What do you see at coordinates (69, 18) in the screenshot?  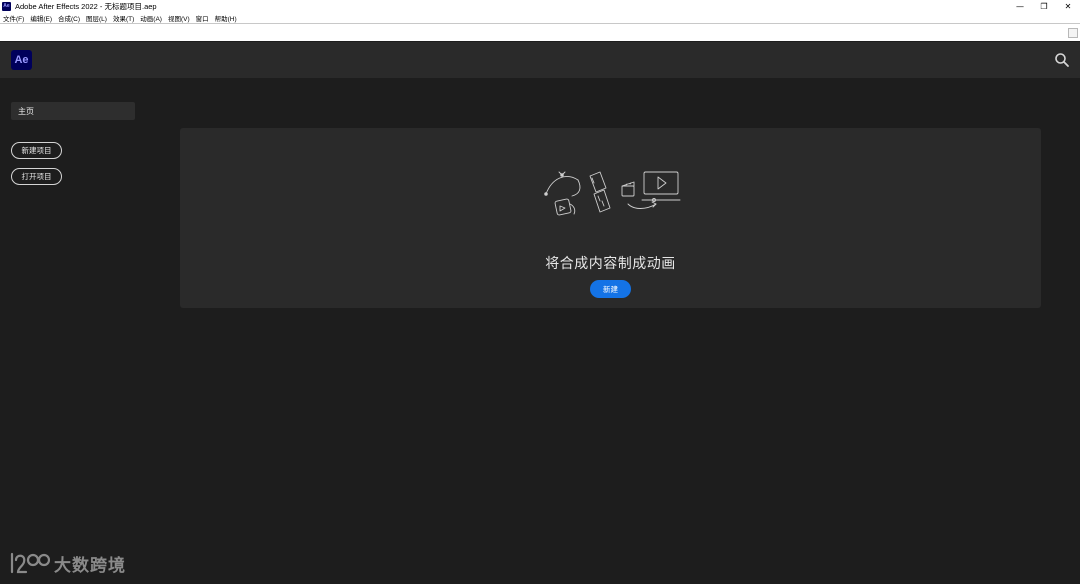 I see `menu-composition: 合成(C)` at bounding box center [69, 18].